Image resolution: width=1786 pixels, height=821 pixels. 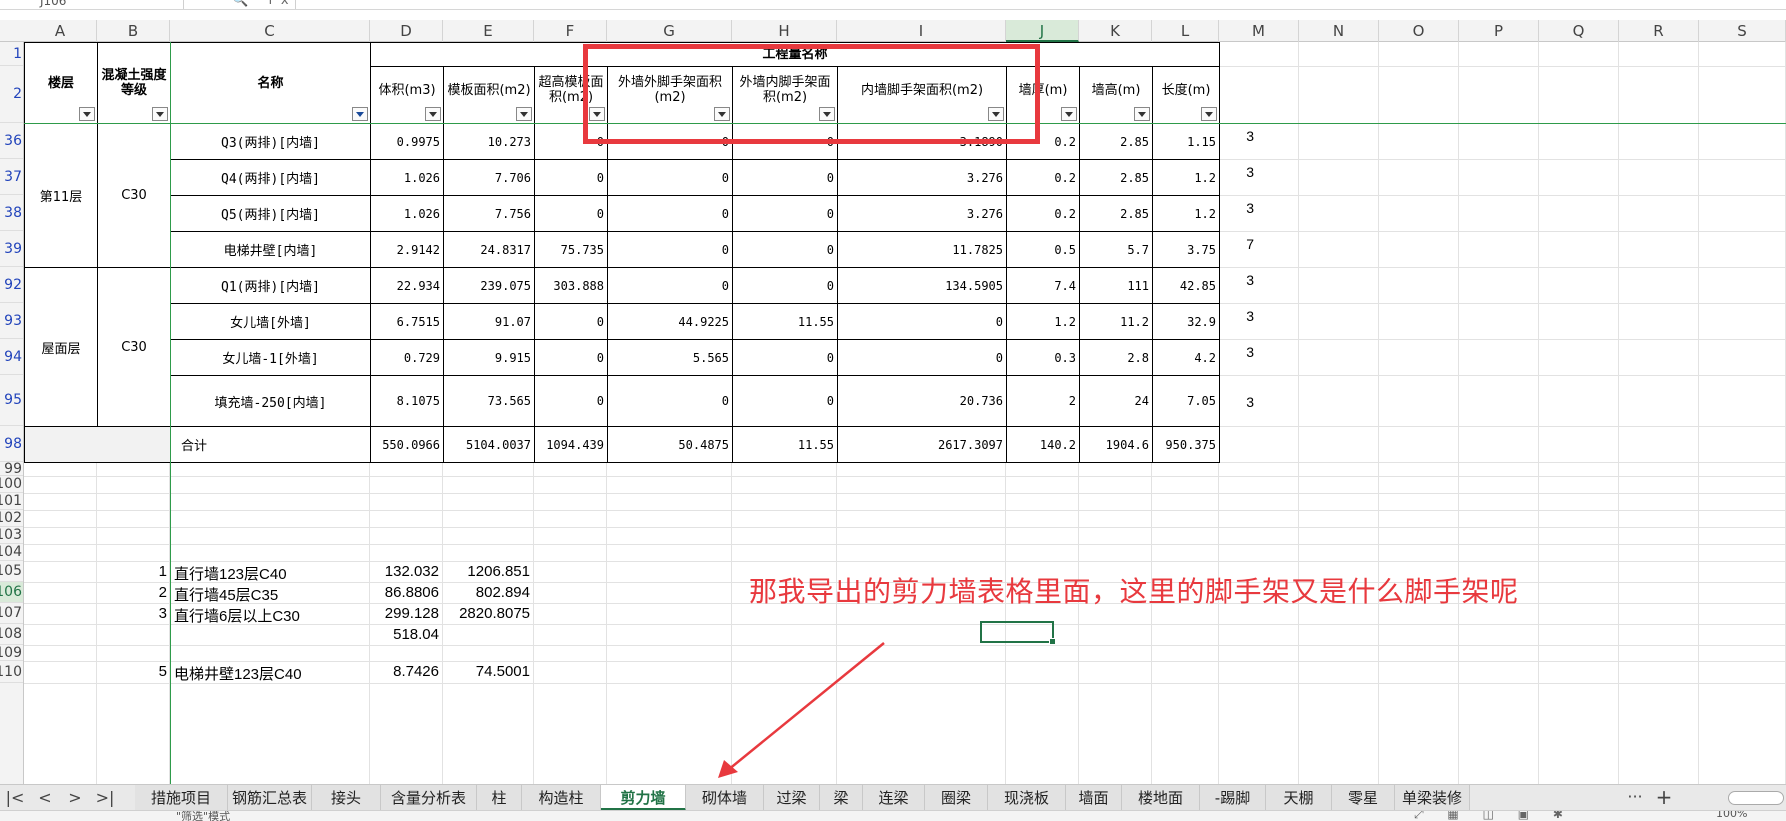 What do you see at coordinates (11, 54) in the screenshot?
I see `row-header-1: 1` at bounding box center [11, 54].